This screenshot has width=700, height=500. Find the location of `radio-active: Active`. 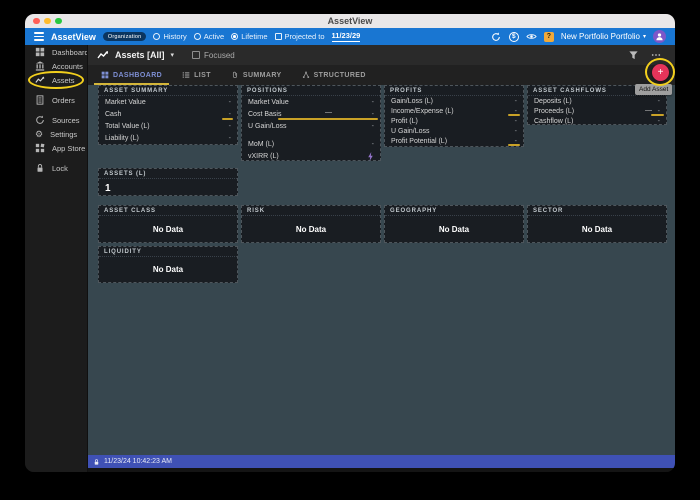

radio-active: Active is located at coordinates (209, 36).